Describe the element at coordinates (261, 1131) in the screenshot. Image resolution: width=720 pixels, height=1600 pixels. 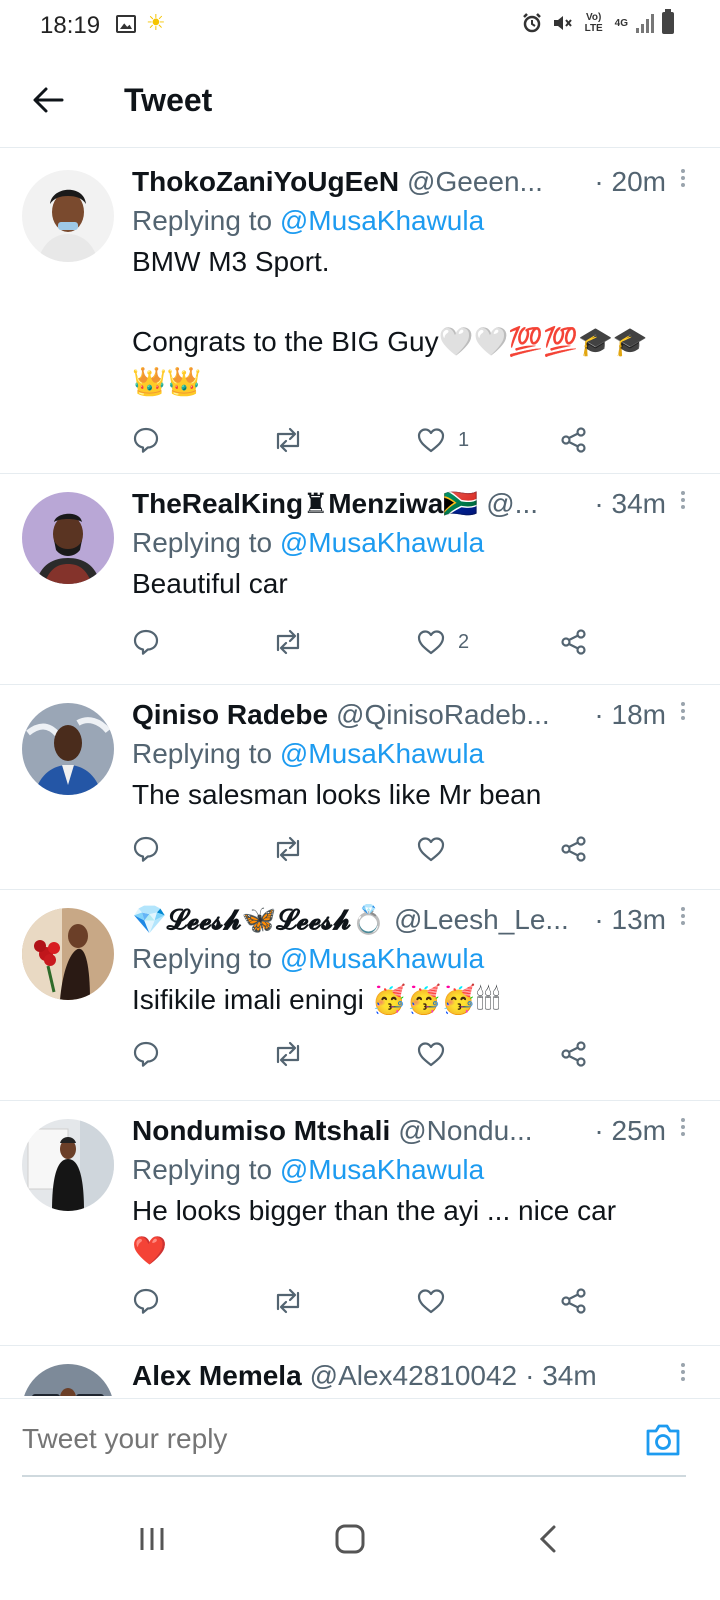
I see `display-name: Nondumiso Mtshali` at that location.